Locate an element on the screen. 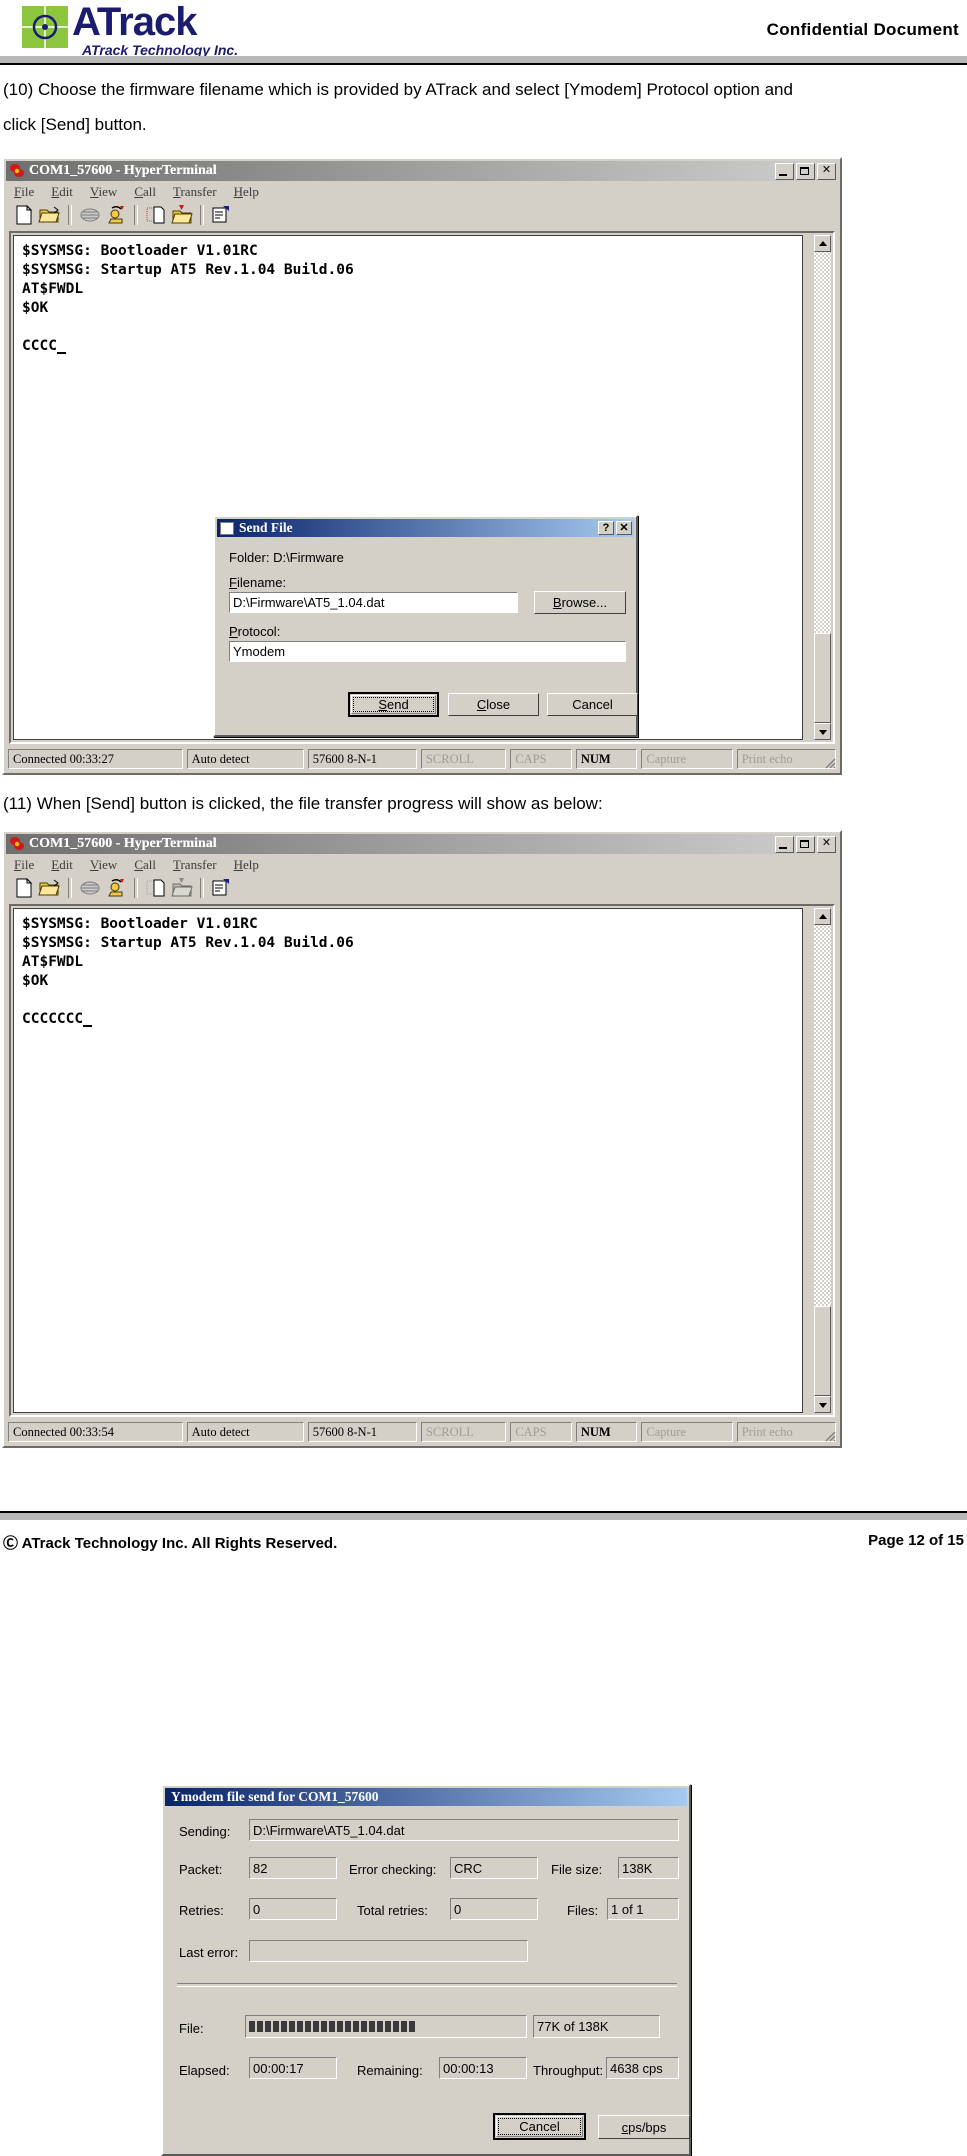 This screenshot has width=967, height=2156. folder-label: Folder: D:\Firmware is located at coordinates (286, 557).